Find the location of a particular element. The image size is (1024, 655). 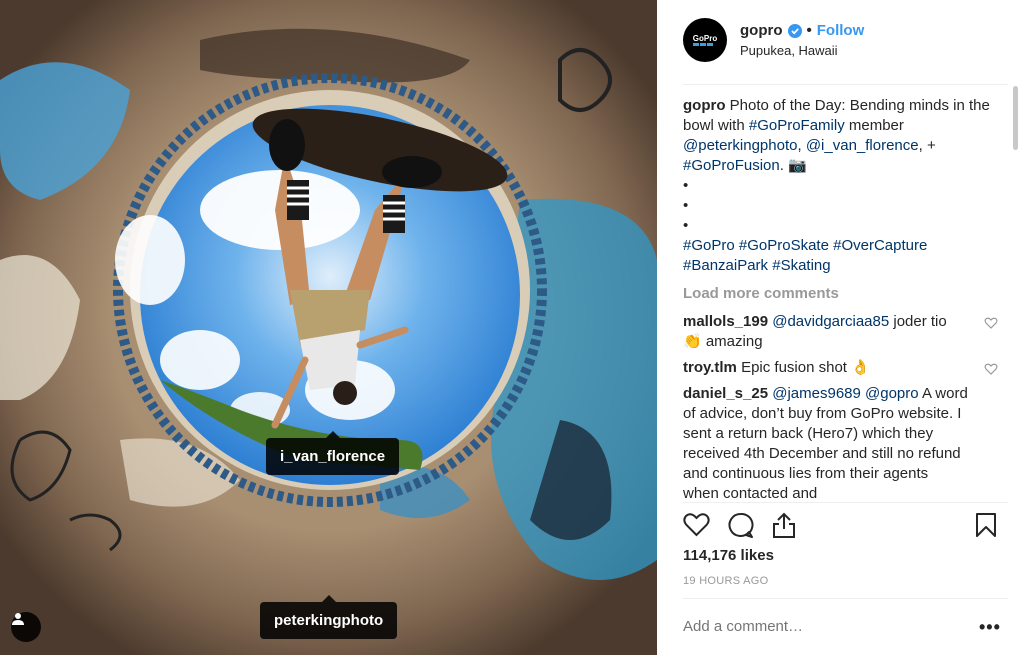

gopro-logo-text: GoPro is located at coordinates (705, 38).